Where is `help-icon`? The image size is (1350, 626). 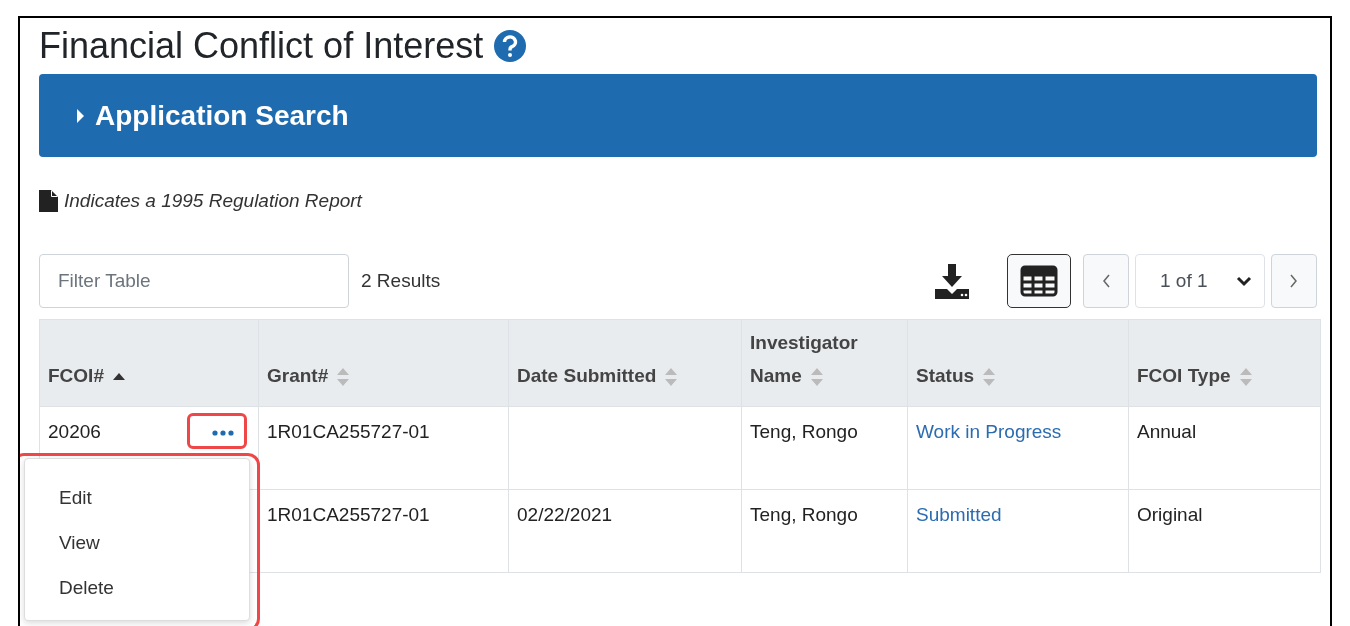
help-icon is located at coordinates (510, 46).